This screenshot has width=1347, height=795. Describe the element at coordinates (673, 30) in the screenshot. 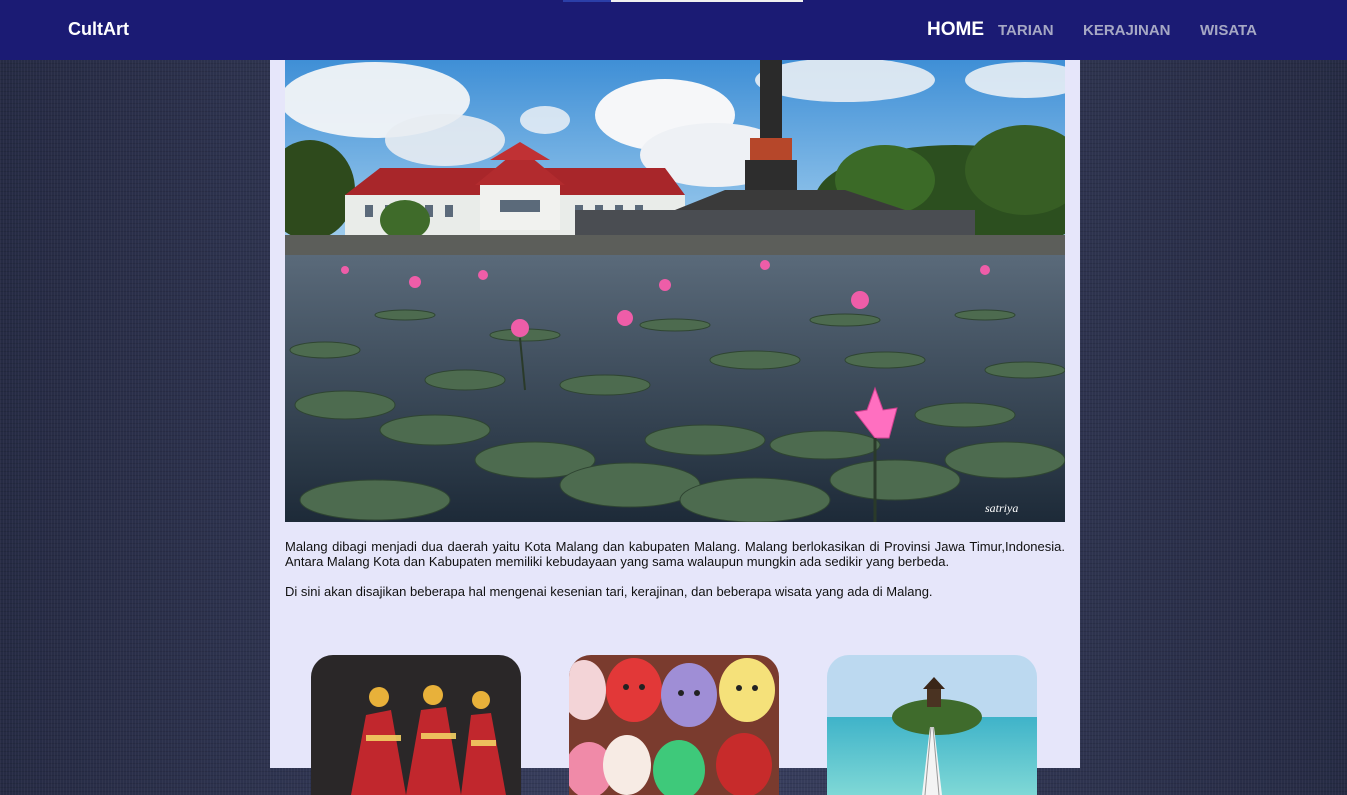

I see `top-navbar: CultArt HOME TARIAN KERAJINAN WISATA` at that location.